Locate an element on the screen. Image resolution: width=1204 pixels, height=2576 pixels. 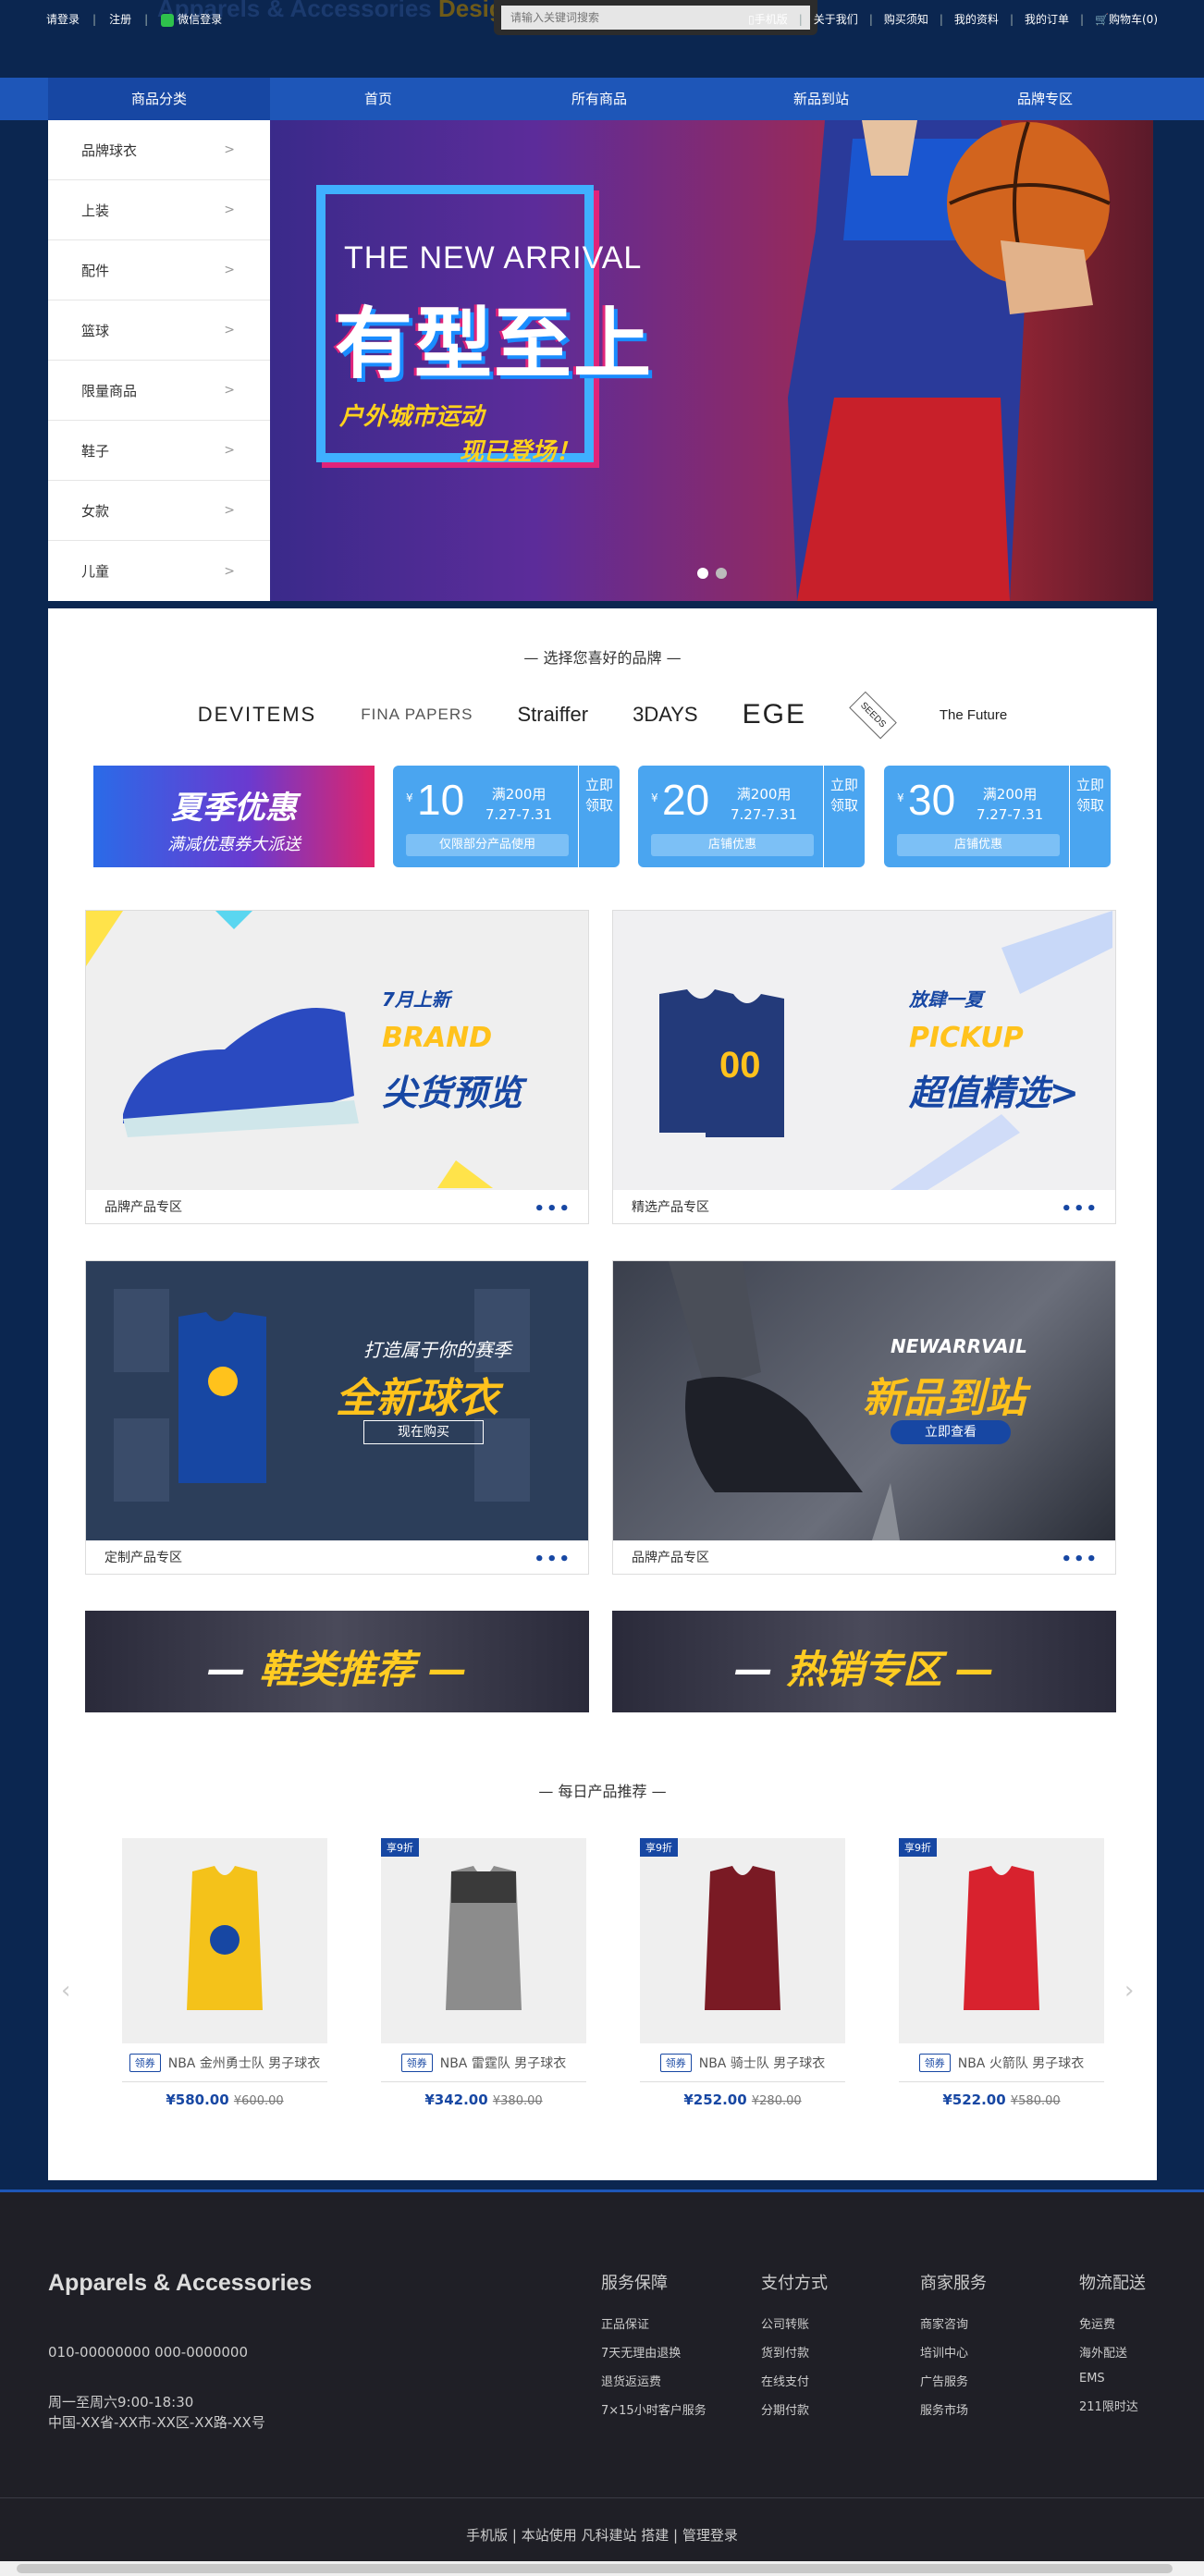
strip-title: — 鞋类推荐 — is located at coordinates (337, 1666).